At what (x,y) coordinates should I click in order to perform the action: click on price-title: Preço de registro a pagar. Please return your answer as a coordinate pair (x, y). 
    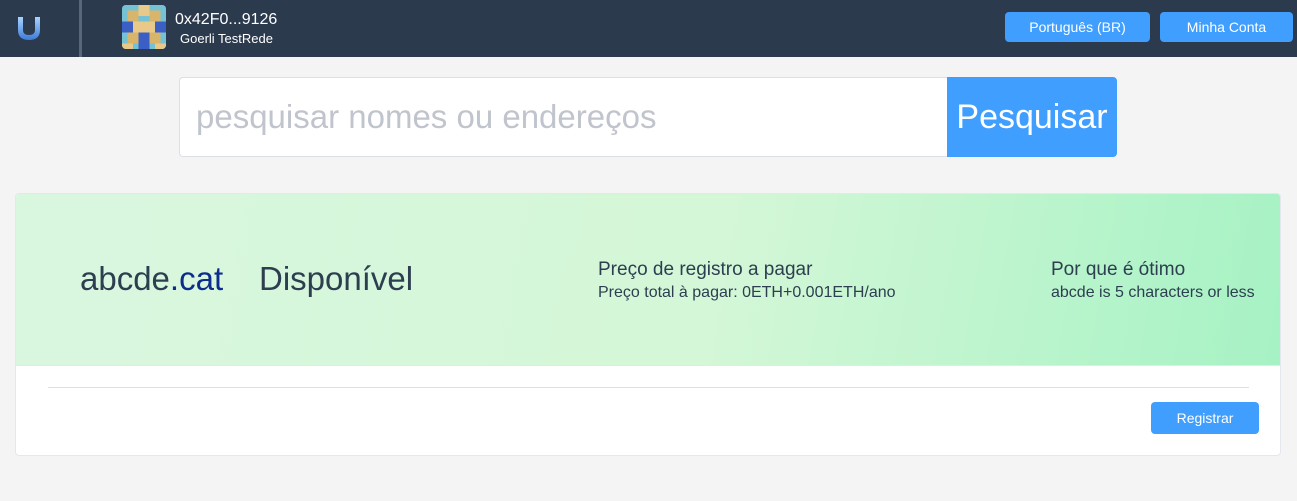
    Looking at the image, I should click on (705, 269).